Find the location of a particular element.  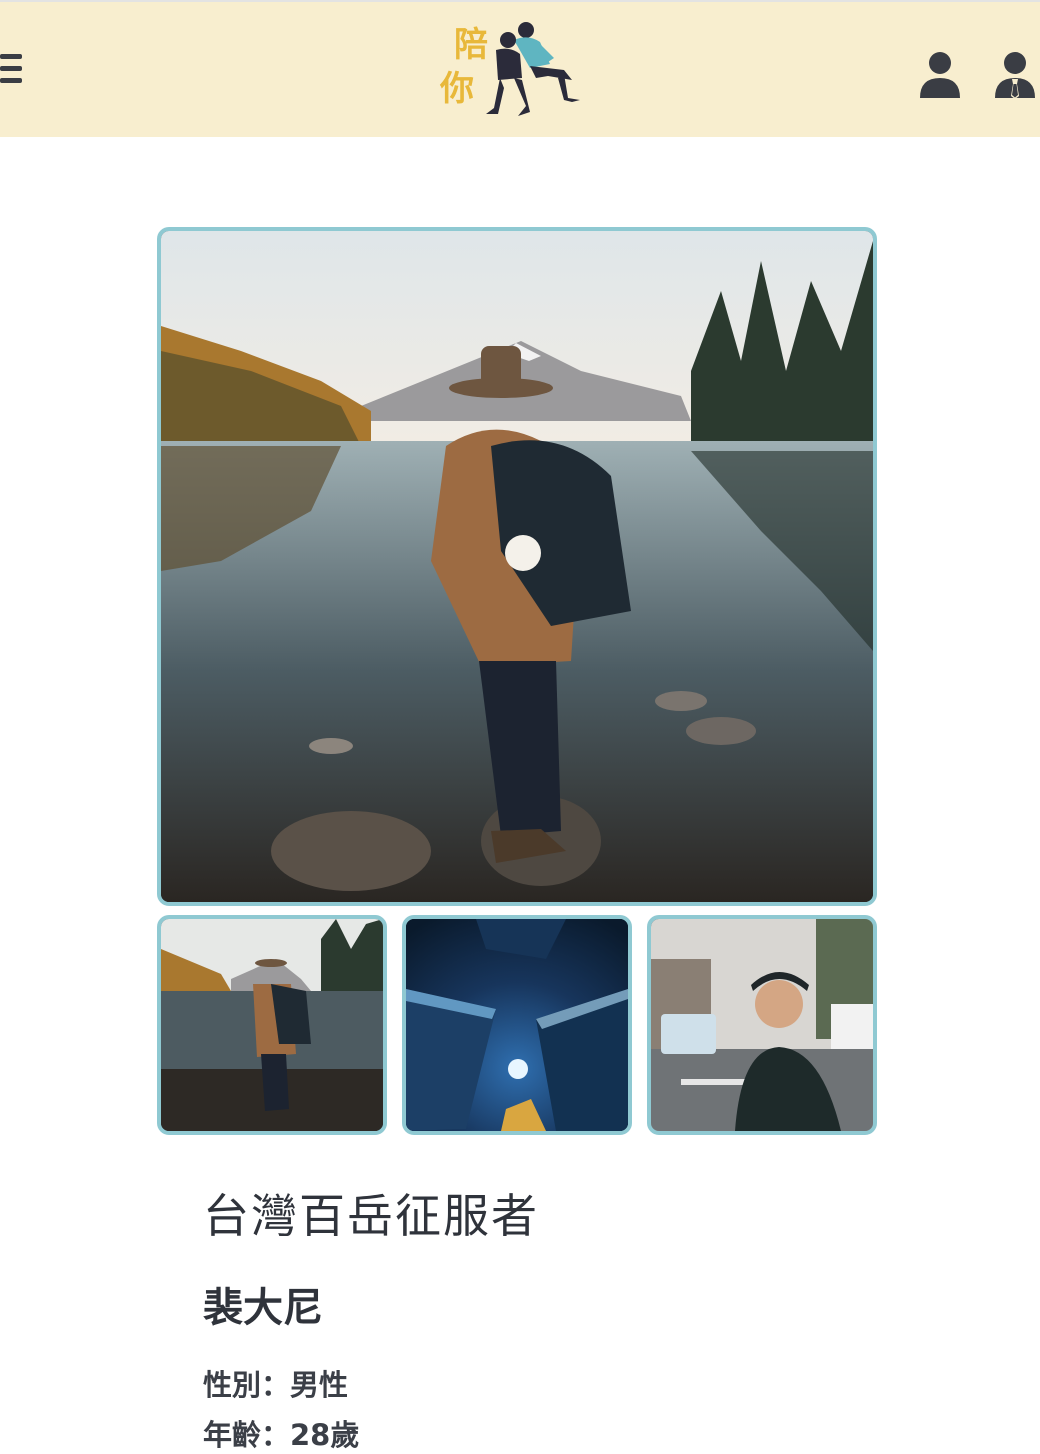

logo-text-top: 陪 is located at coordinates (471, 45).